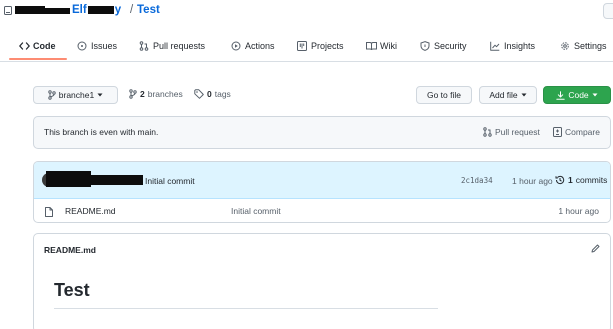  What do you see at coordinates (520, 46) in the screenshot?
I see `tab-label: Insights` at bounding box center [520, 46].